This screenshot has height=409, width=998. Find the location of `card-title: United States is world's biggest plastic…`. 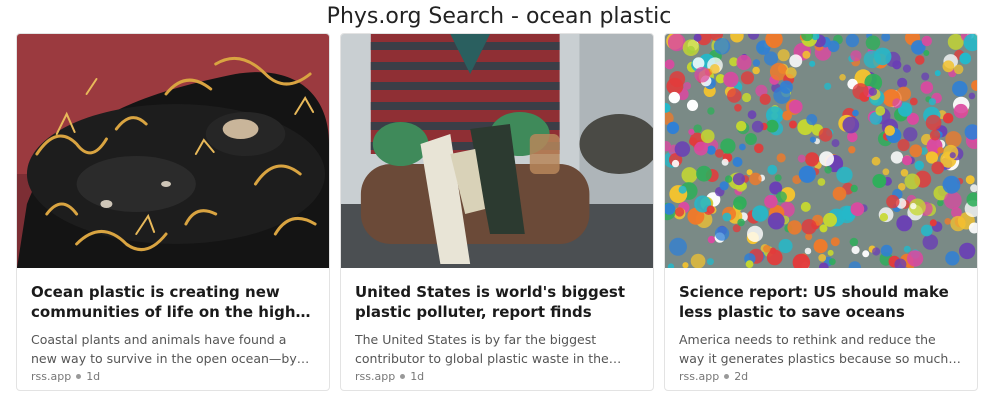

card-title: United States is world's biggest plastic… is located at coordinates (497, 302).